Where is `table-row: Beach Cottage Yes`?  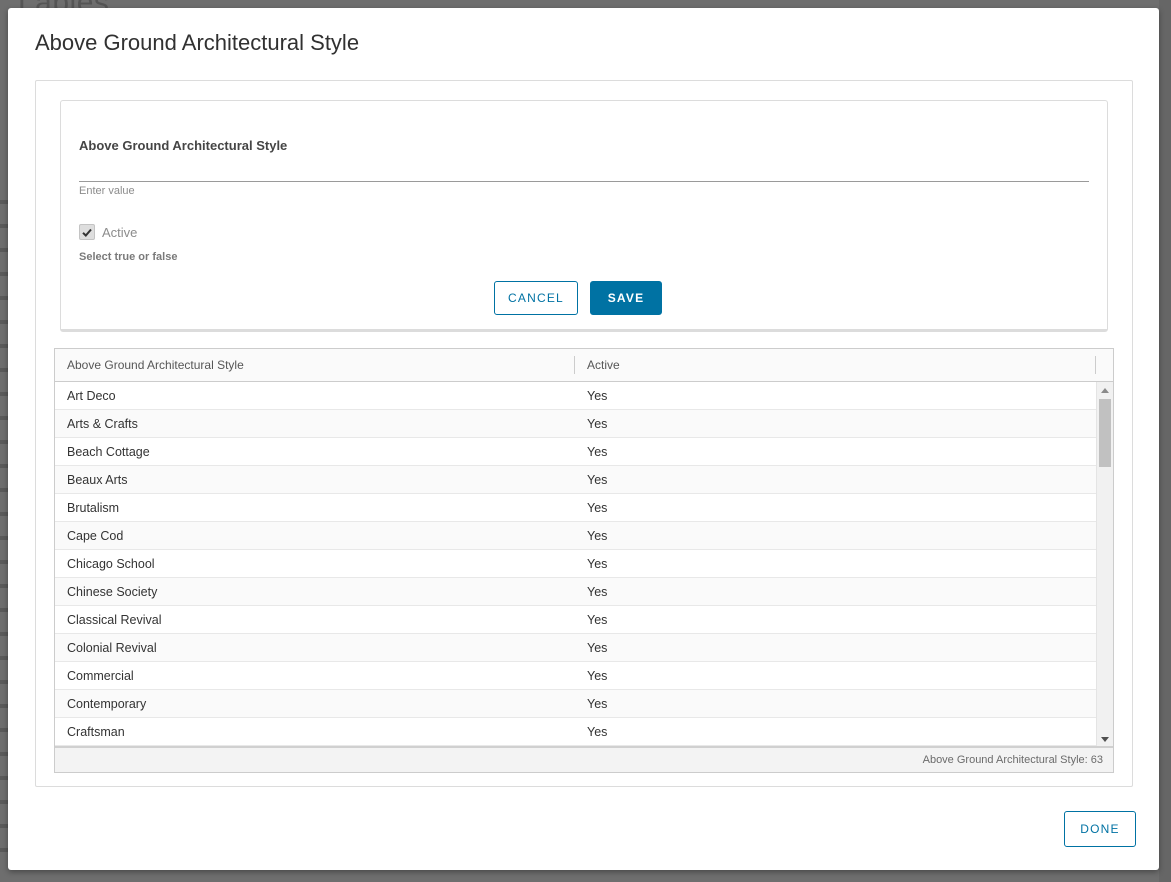 table-row: Beach Cottage Yes is located at coordinates (575, 452).